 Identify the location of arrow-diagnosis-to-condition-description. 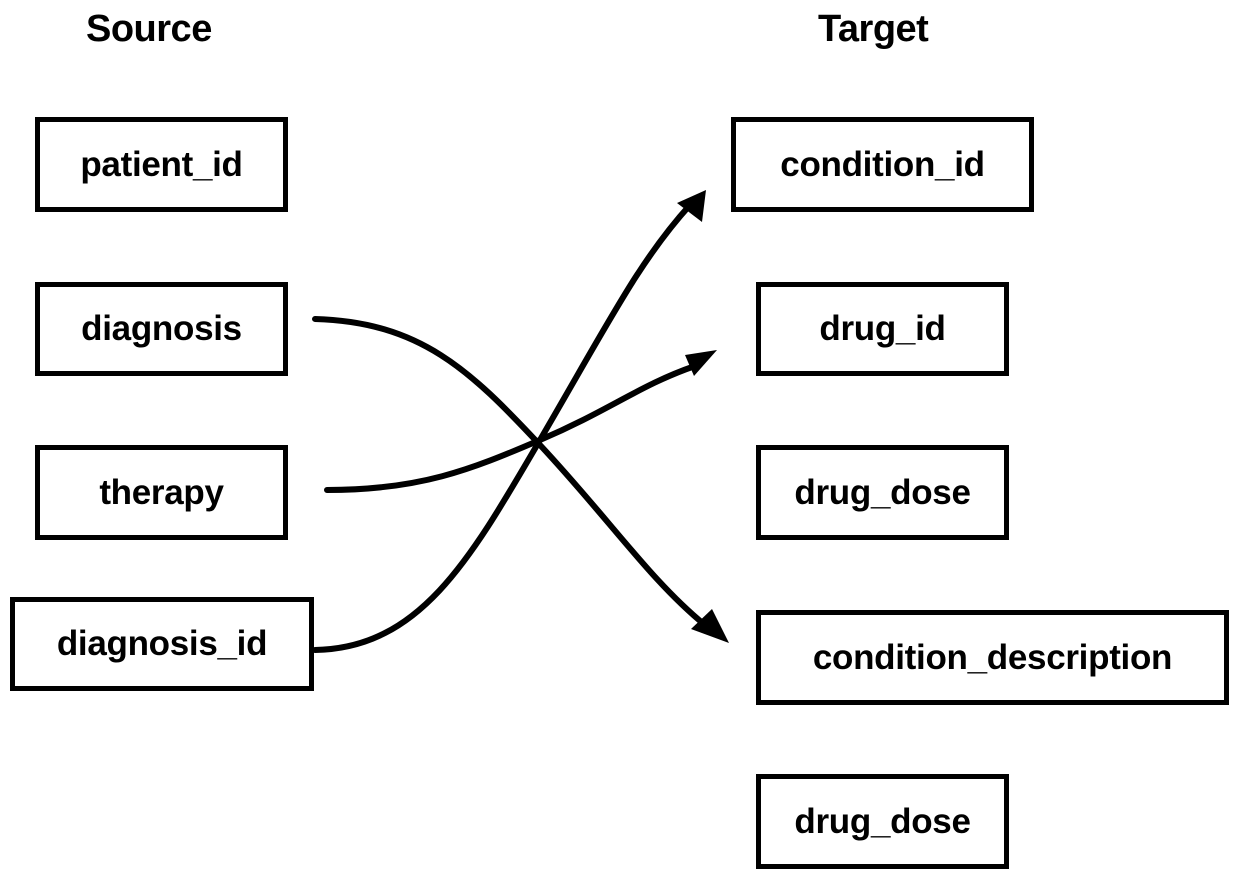
(510, 472).